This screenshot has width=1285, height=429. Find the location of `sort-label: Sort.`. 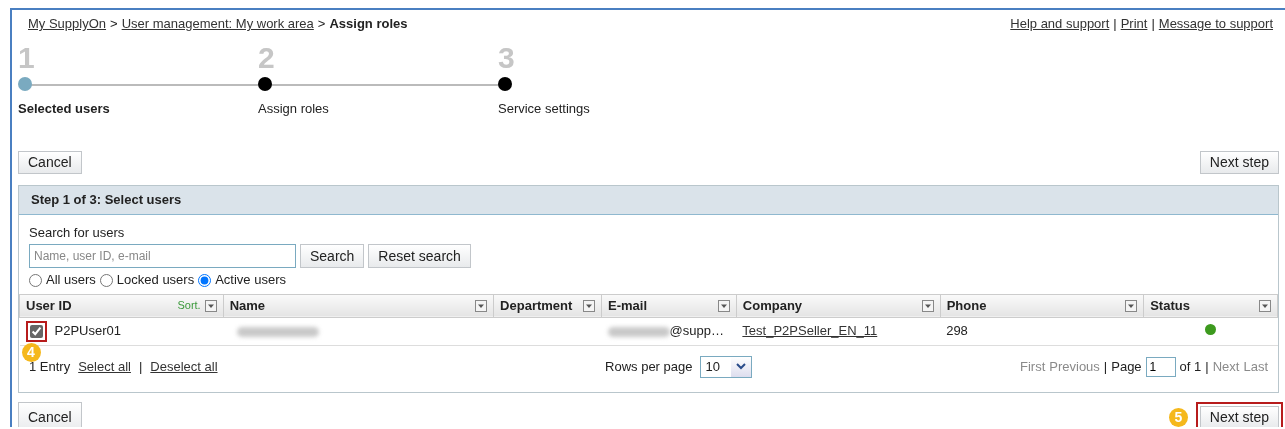

sort-label: Sort. is located at coordinates (189, 306).